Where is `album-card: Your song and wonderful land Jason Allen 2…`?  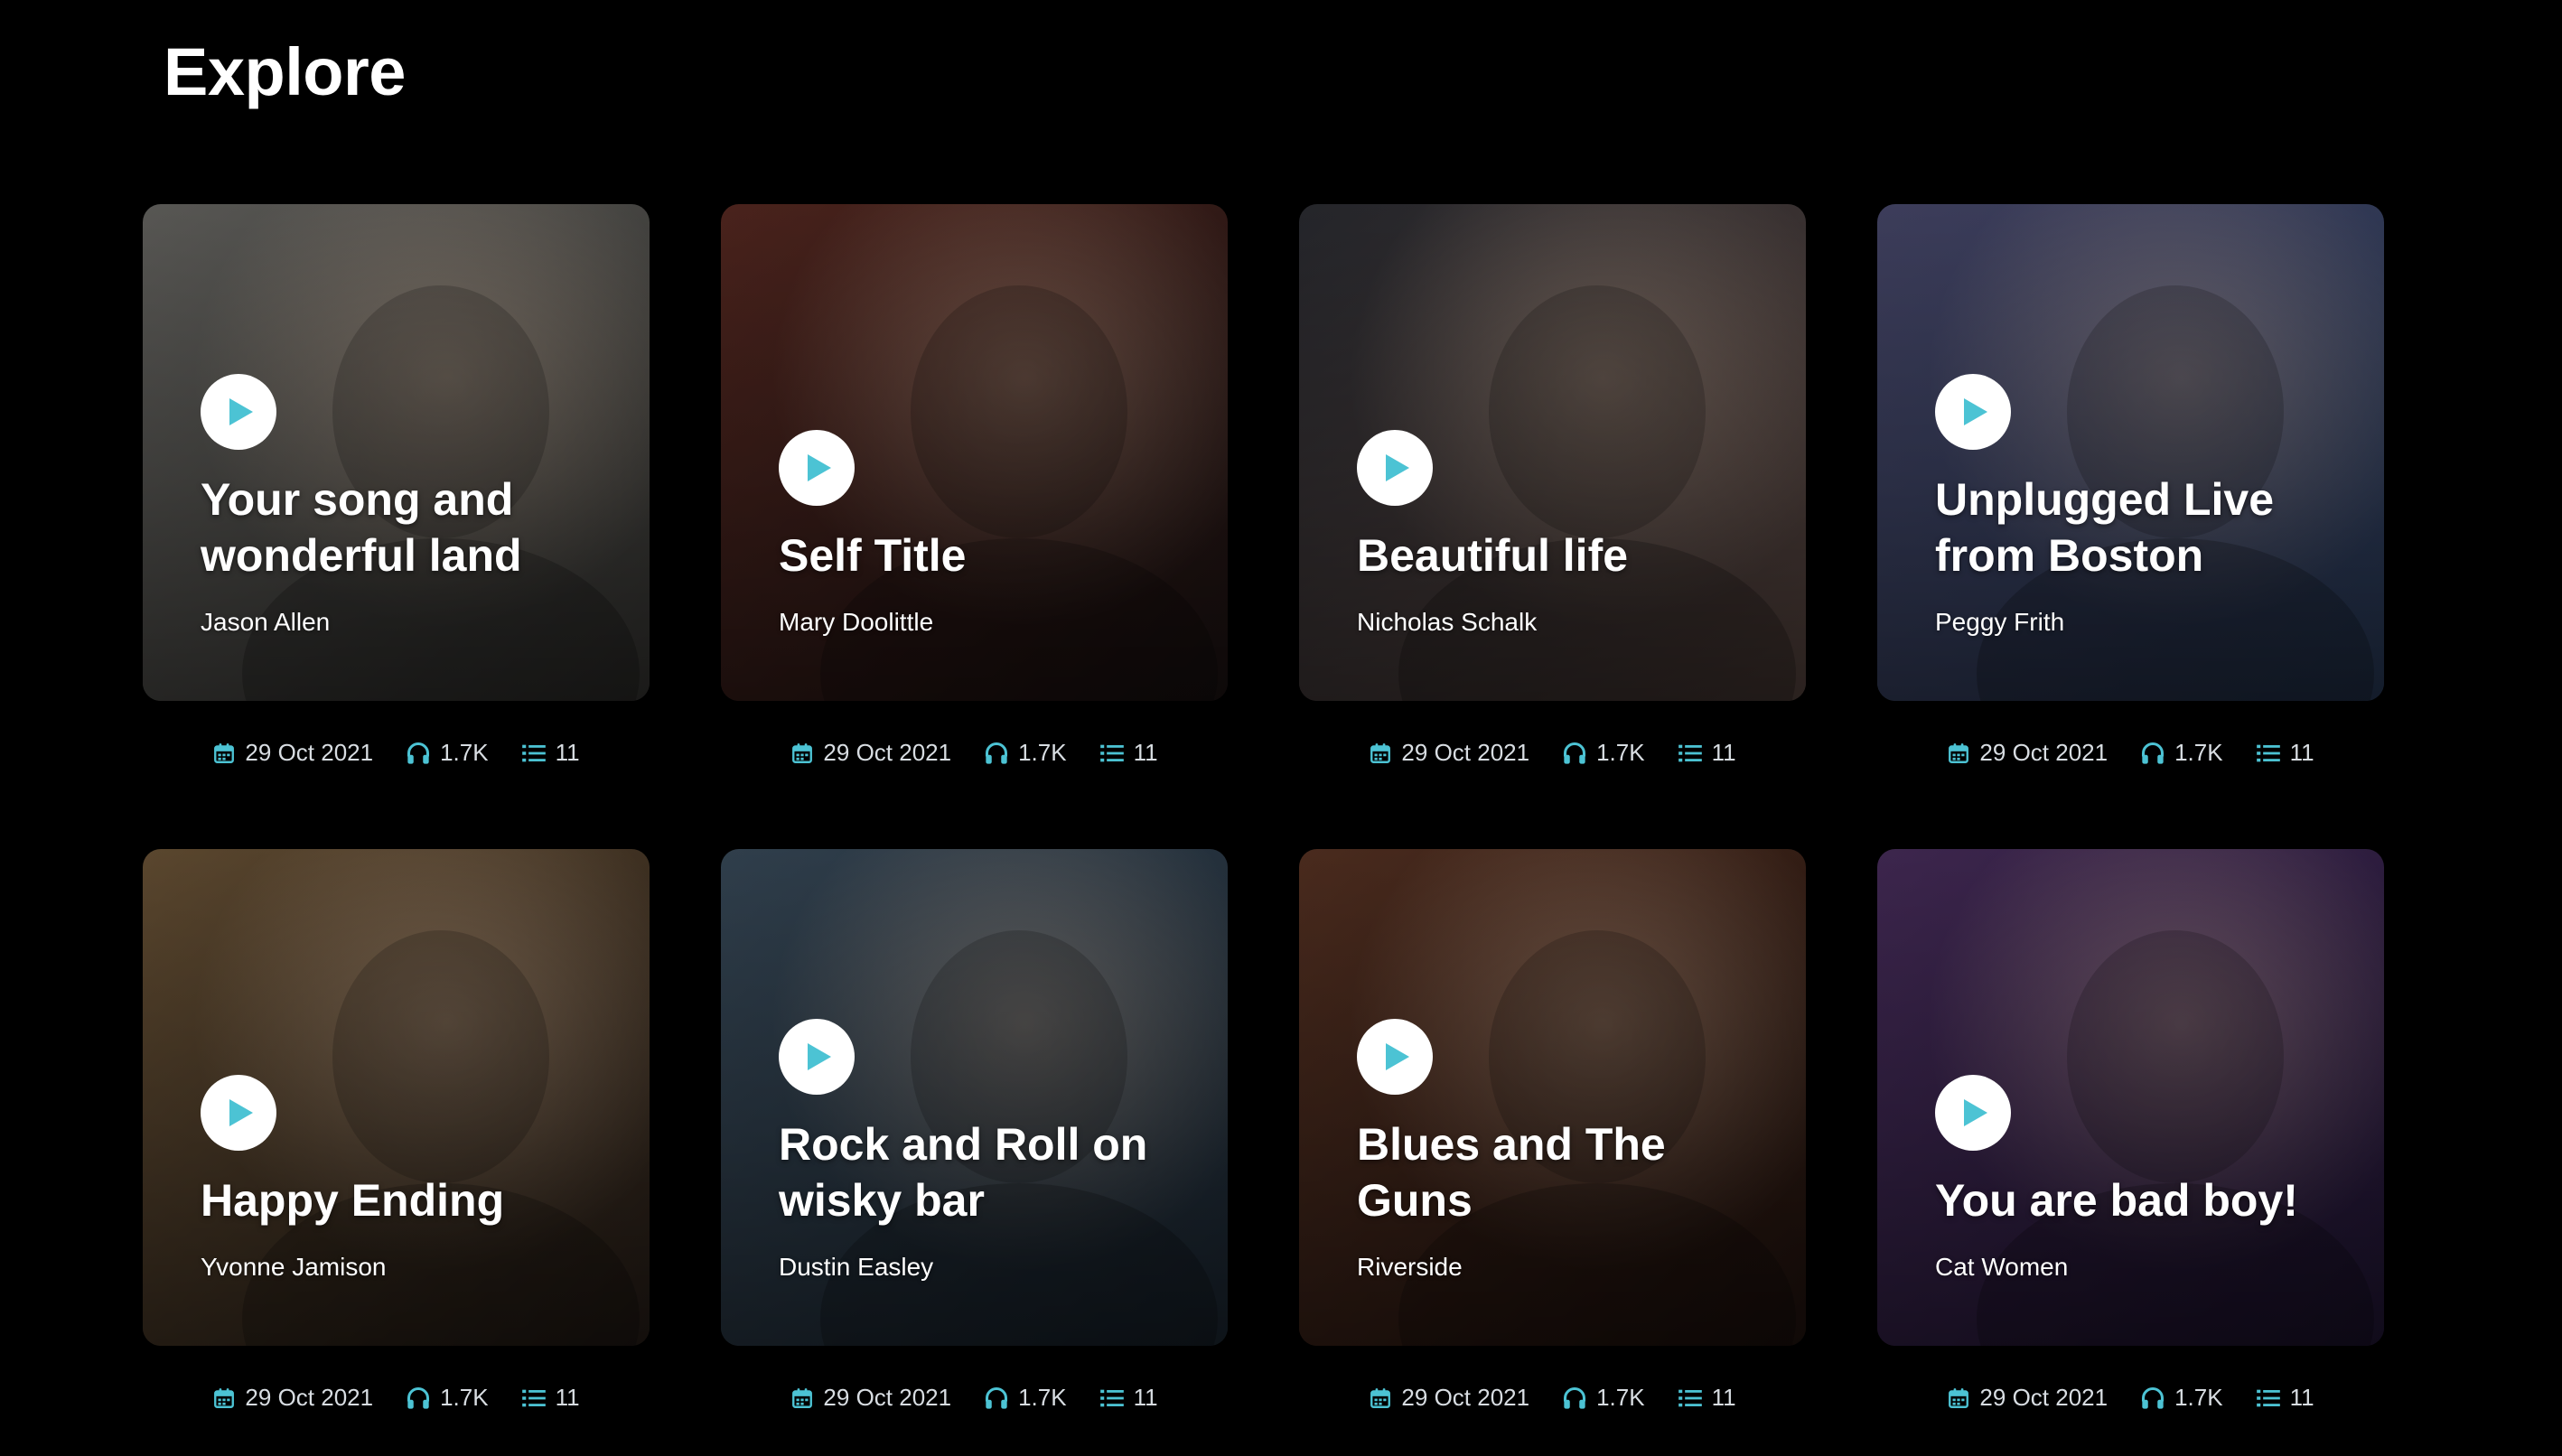 album-card: Your song and wonderful land Jason Allen 2… is located at coordinates (396, 526).